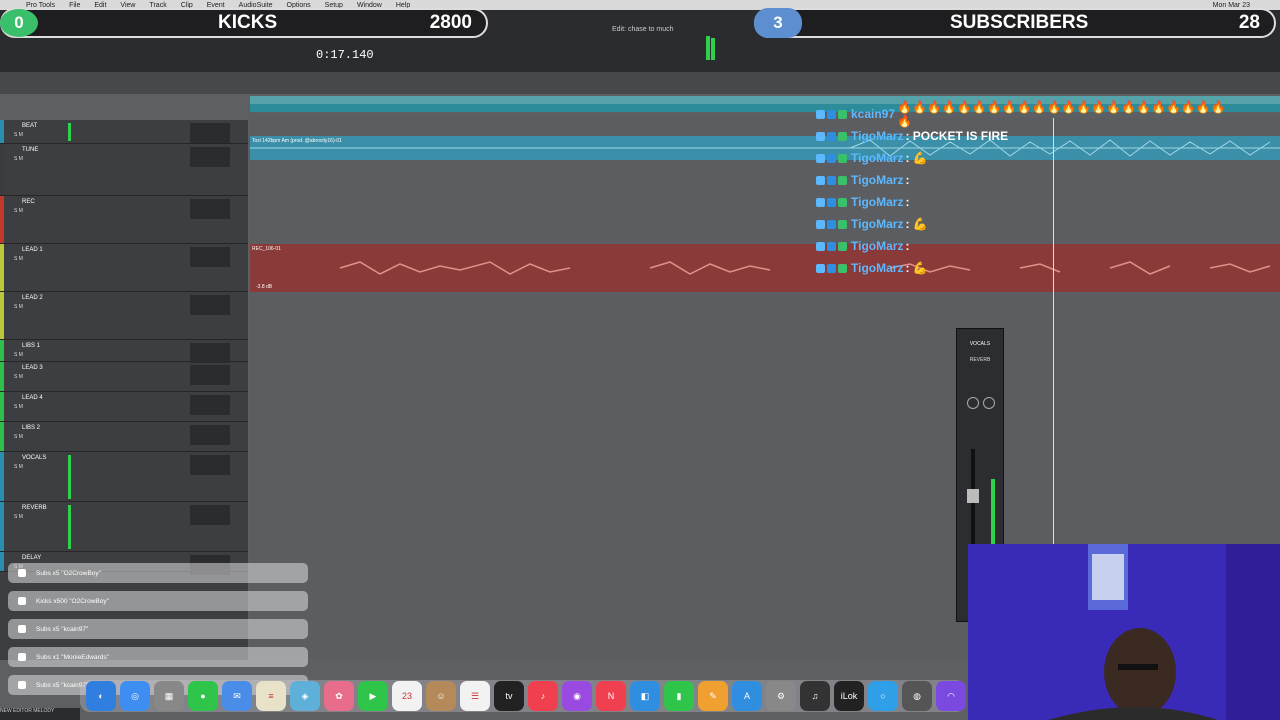  What do you see at coordinates (815, 696) in the screenshot?
I see `garageband-icon: ♫` at bounding box center [815, 696].